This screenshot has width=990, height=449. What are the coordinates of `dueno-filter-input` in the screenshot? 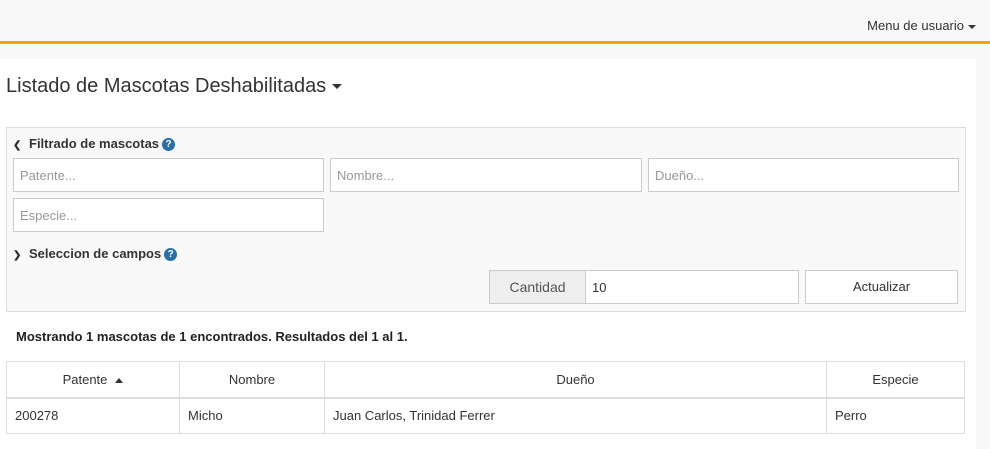 It's located at (803, 175).